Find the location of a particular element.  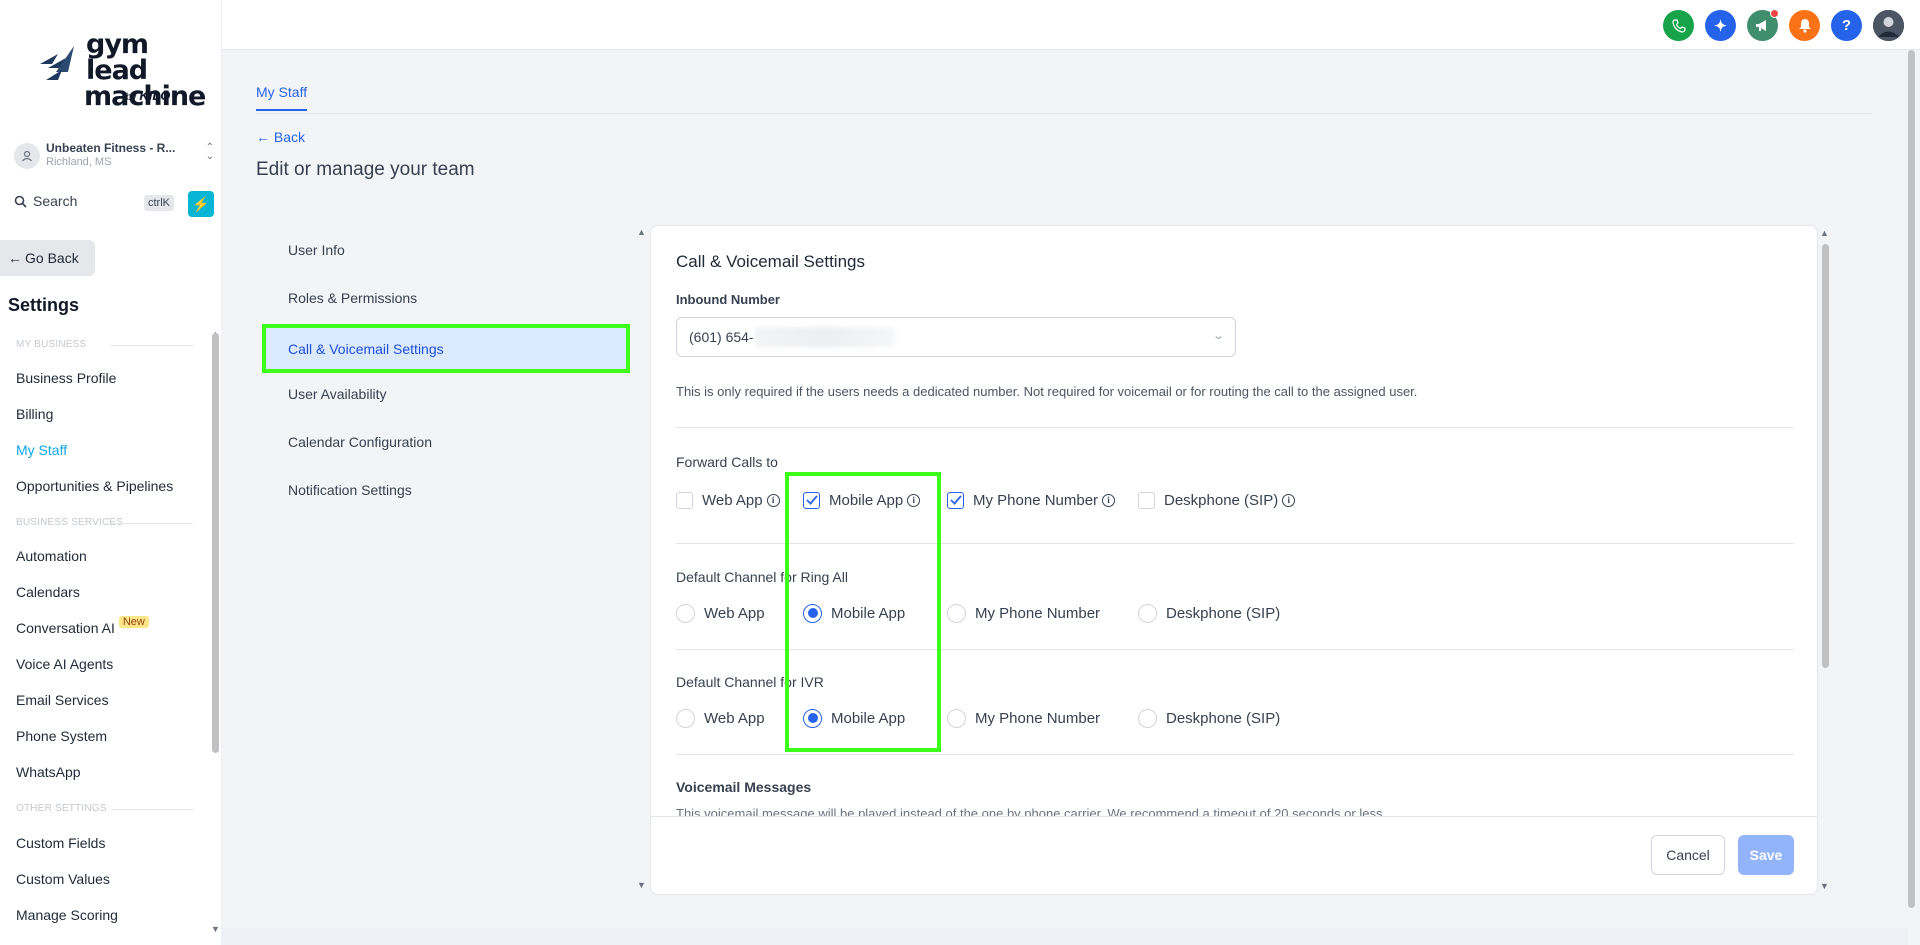

sidebar-item-my-staff: My Staff is located at coordinates (41, 450).